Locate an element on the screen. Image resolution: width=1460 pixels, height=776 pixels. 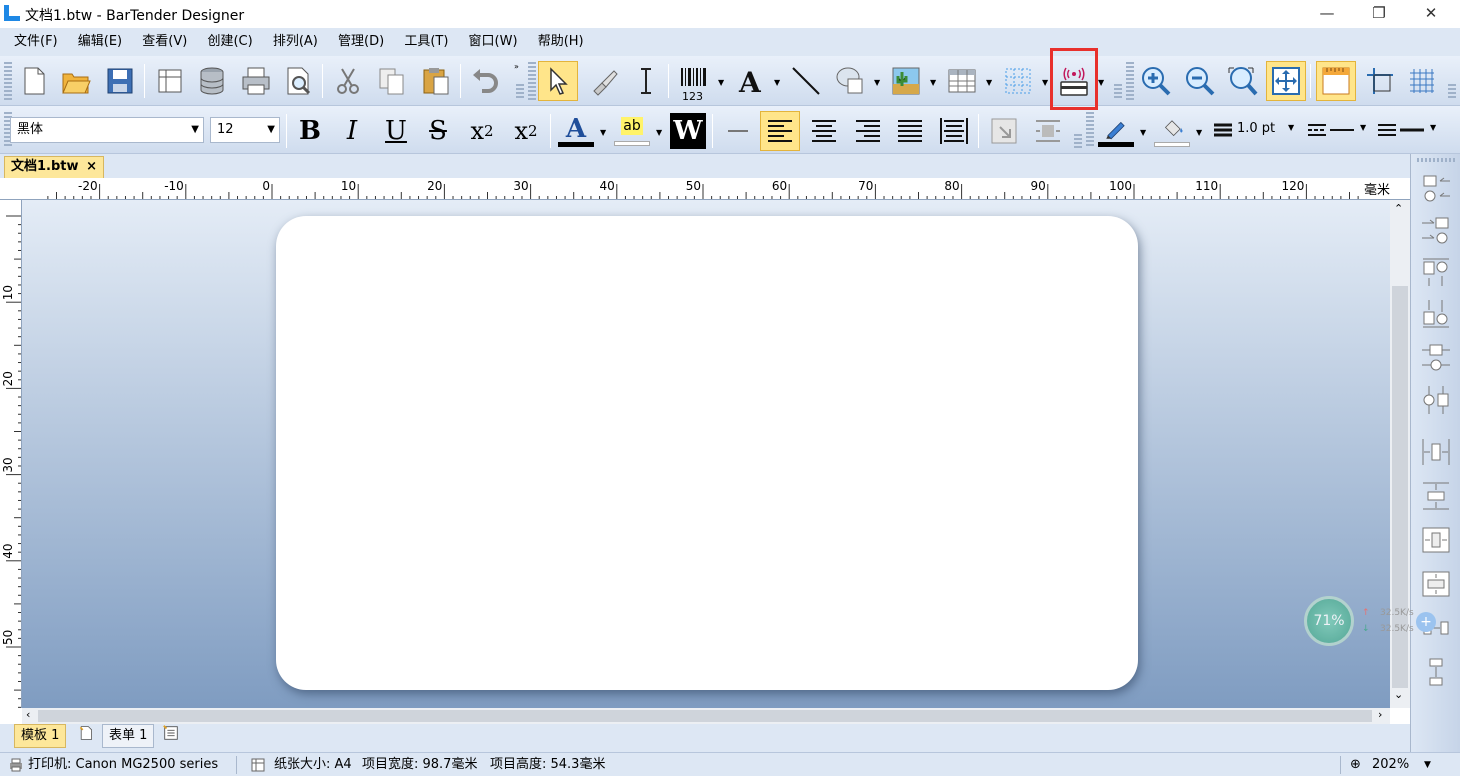
menu-administer: 管理(D) is located at coordinates (361, 42).